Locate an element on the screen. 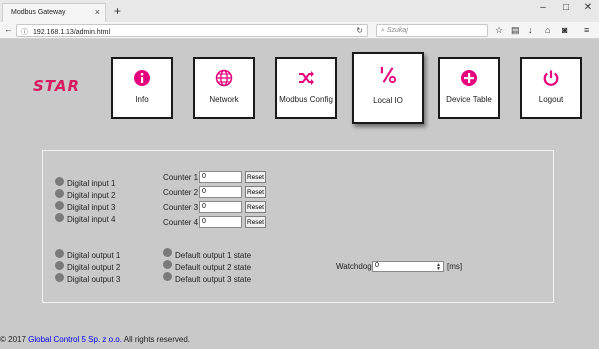  search-input: ⌕ Szukaj is located at coordinates (432, 30).